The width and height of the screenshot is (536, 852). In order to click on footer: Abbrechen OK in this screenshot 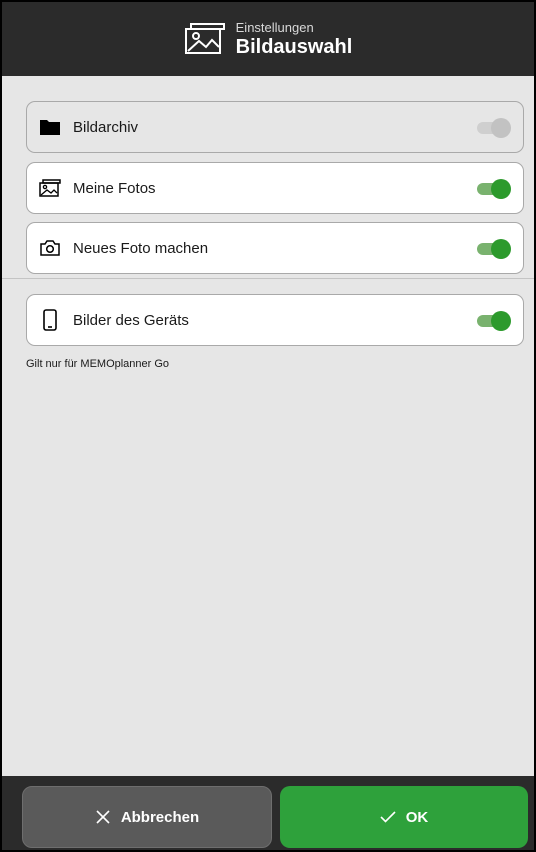, I will do `click(268, 813)`.